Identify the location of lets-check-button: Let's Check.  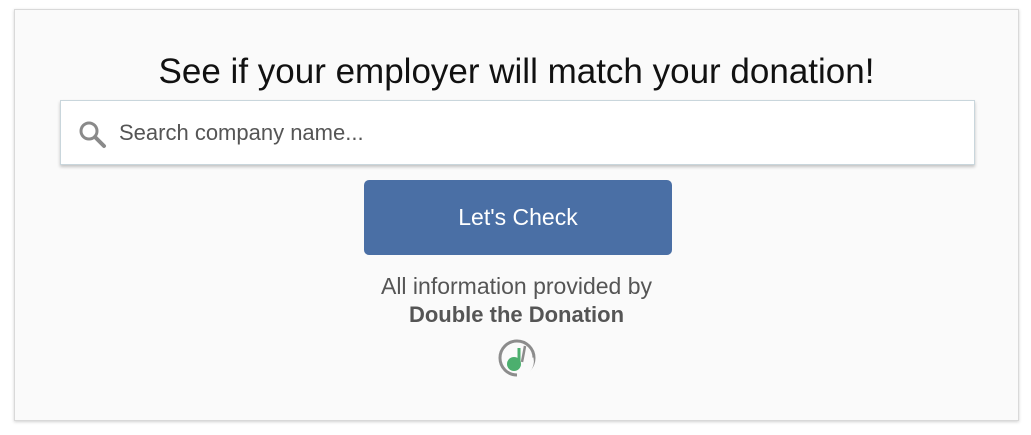
(518, 217).